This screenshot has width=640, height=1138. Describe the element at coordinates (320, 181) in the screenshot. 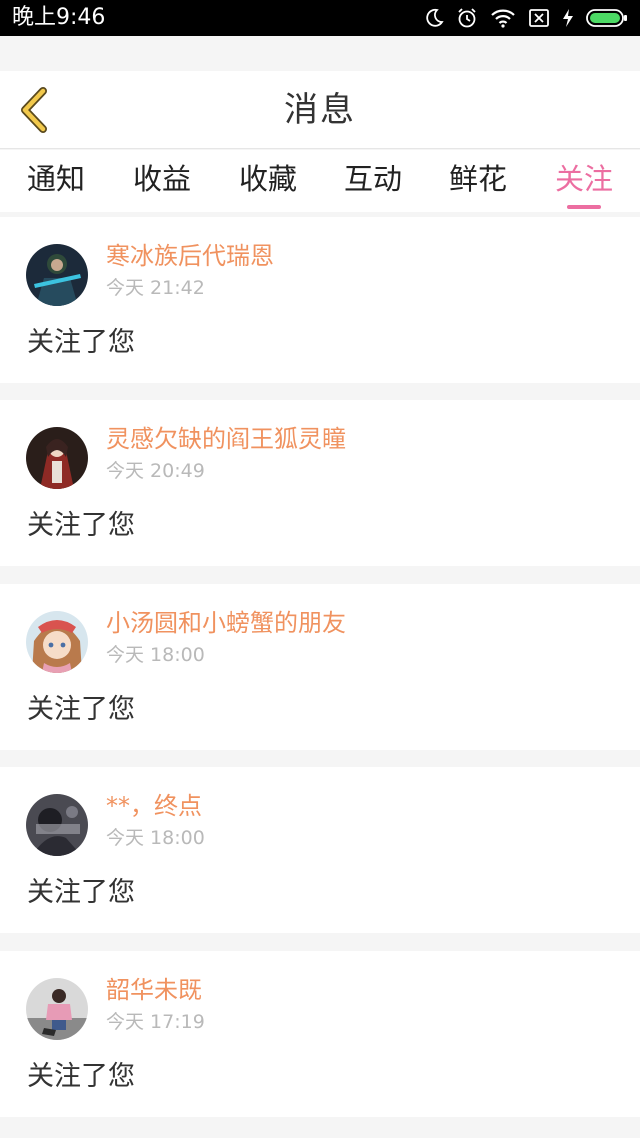

I see `tab-bar: 通知 收益 收藏 互动 鲜花 关注` at that location.